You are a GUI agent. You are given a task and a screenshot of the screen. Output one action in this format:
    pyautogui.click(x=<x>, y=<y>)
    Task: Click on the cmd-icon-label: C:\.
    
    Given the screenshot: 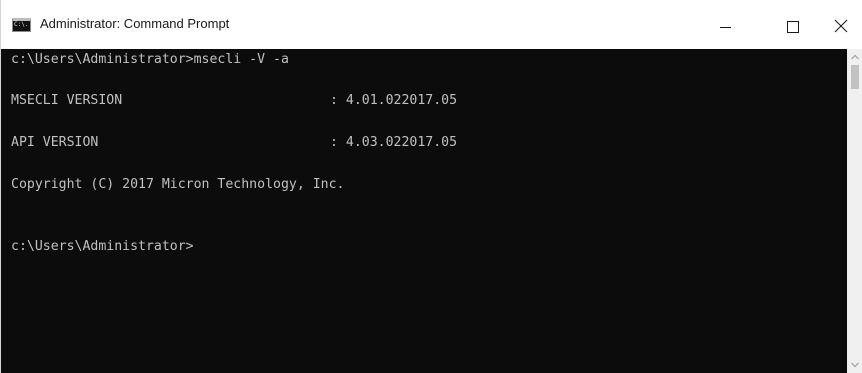 What is the action you would take?
    pyautogui.click(x=21, y=24)
    